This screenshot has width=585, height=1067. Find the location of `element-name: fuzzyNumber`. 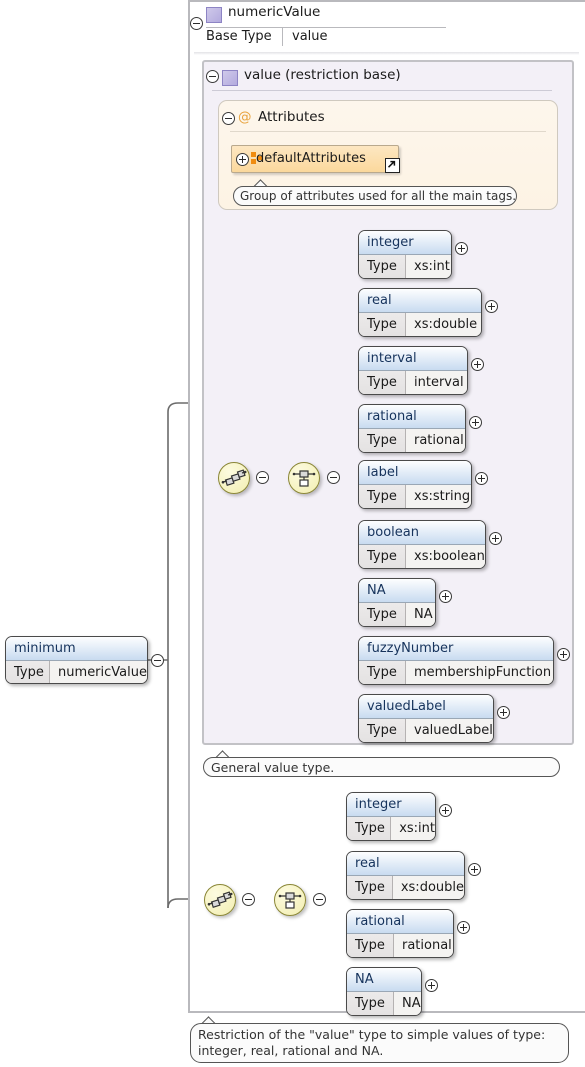

element-name: fuzzyNumber is located at coordinates (456, 649).